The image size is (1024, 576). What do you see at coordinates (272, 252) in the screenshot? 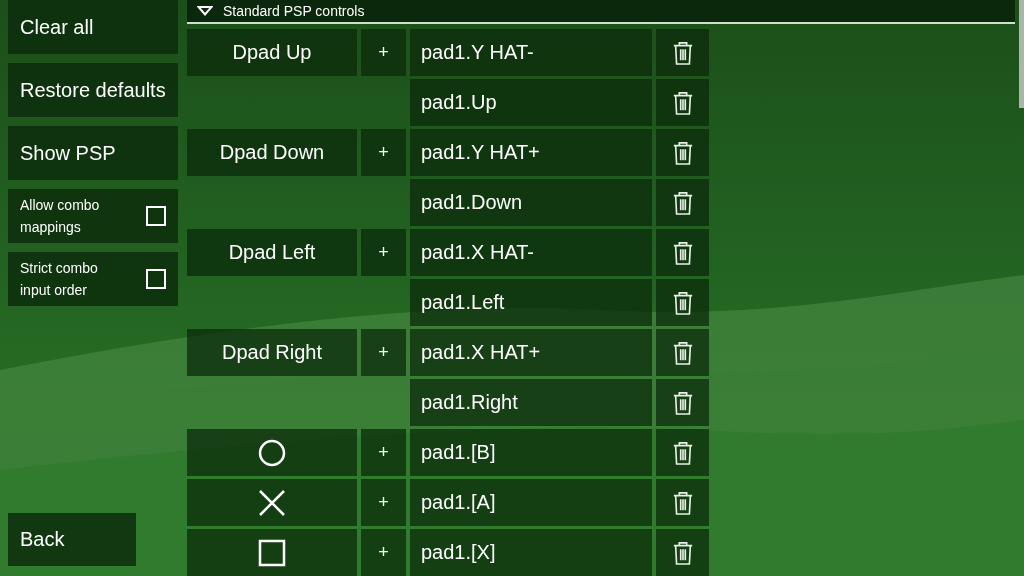
I see `control-name: Dpad Left` at bounding box center [272, 252].